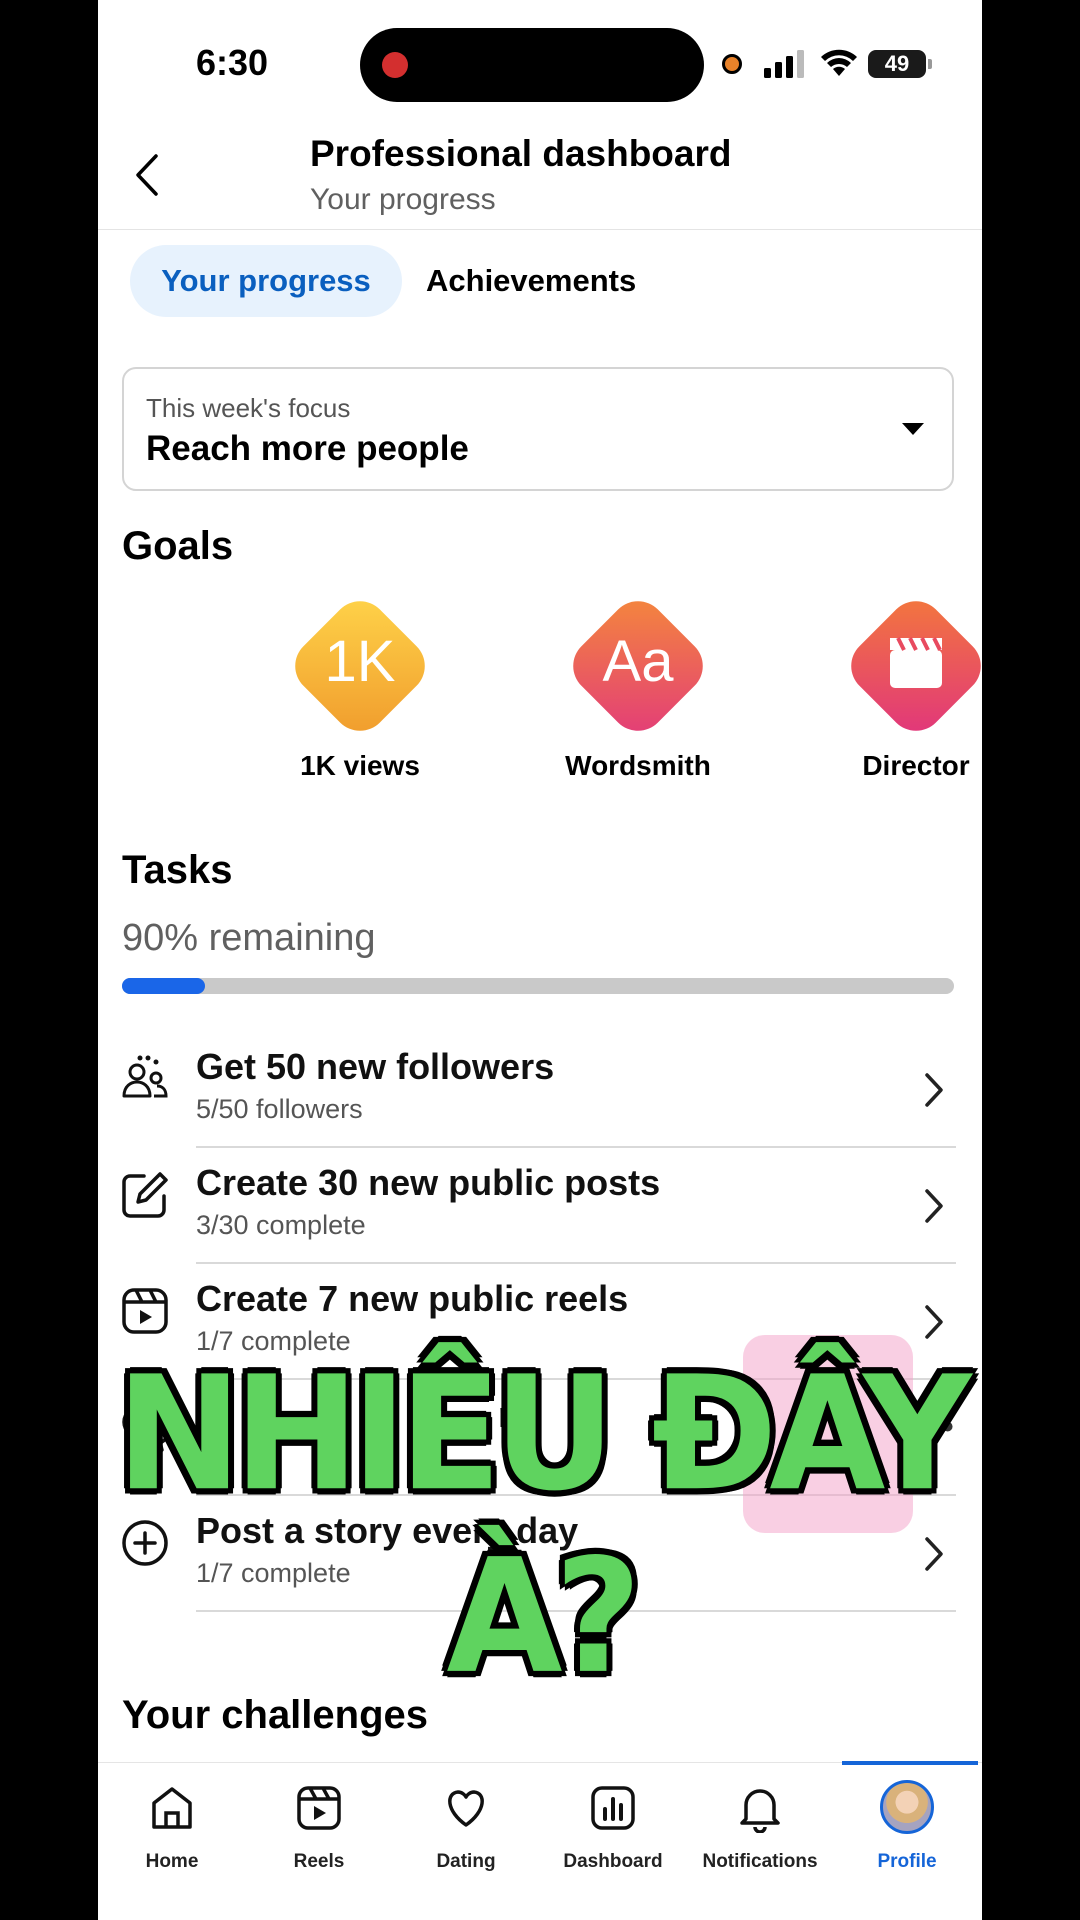  I want to click on tab-achievements: Achievements, so click(531, 281).